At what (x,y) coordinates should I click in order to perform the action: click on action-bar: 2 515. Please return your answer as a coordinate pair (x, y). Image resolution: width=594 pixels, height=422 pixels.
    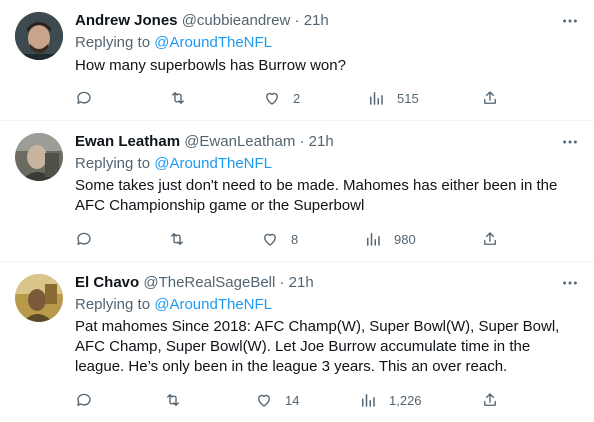
    Looking at the image, I should click on (290, 98).